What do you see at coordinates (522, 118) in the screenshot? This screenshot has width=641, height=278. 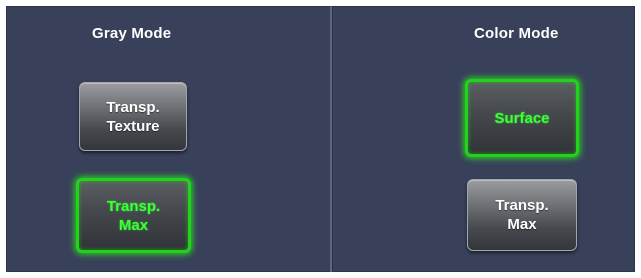 I see `color-surface-button: Surface` at bounding box center [522, 118].